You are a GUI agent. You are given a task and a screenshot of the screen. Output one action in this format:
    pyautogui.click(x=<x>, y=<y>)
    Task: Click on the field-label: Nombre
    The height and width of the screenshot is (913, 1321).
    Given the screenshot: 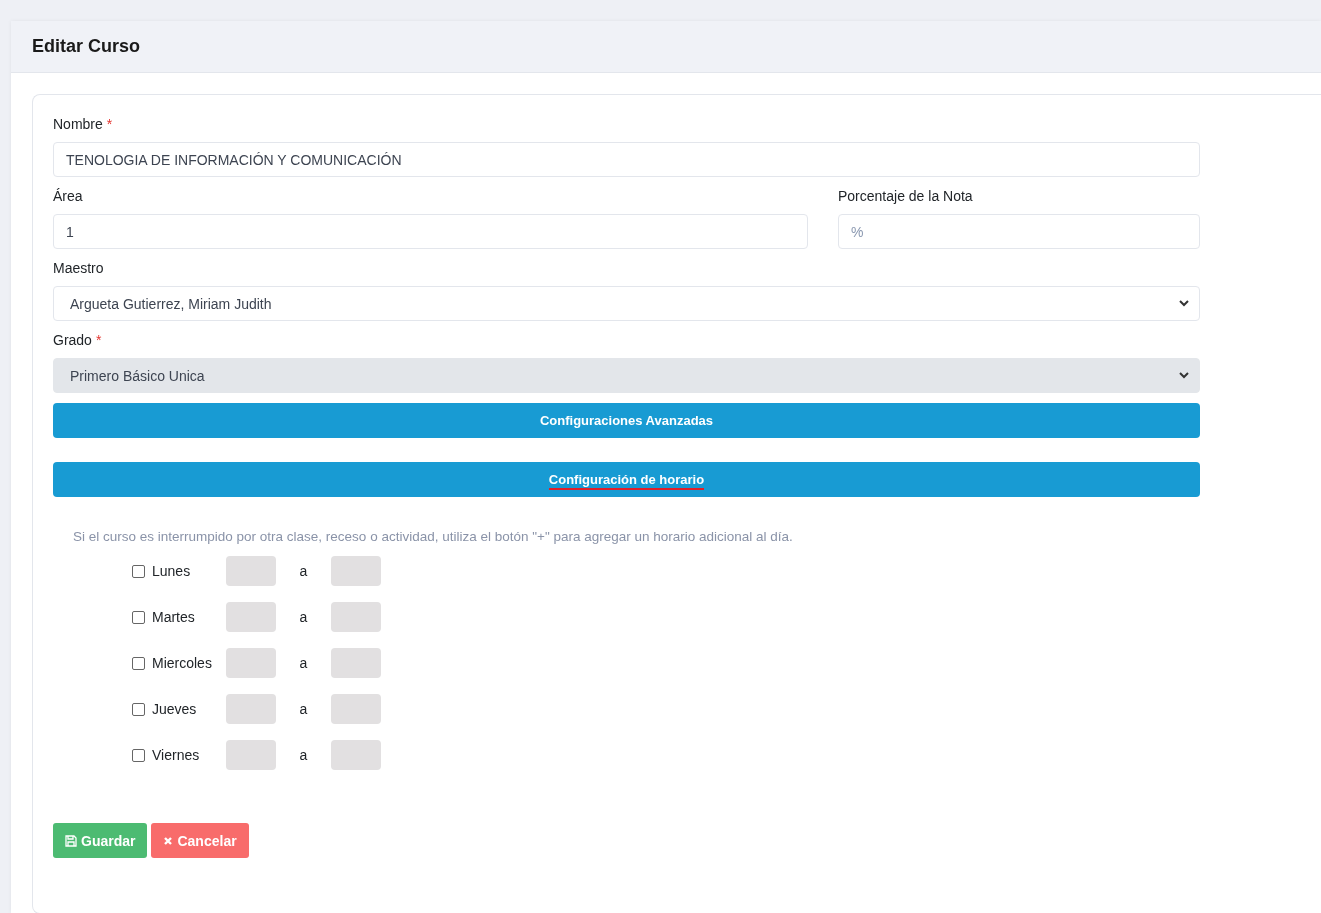 What is the action you would take?
    pyautogui.click(x=78, y=124)
    